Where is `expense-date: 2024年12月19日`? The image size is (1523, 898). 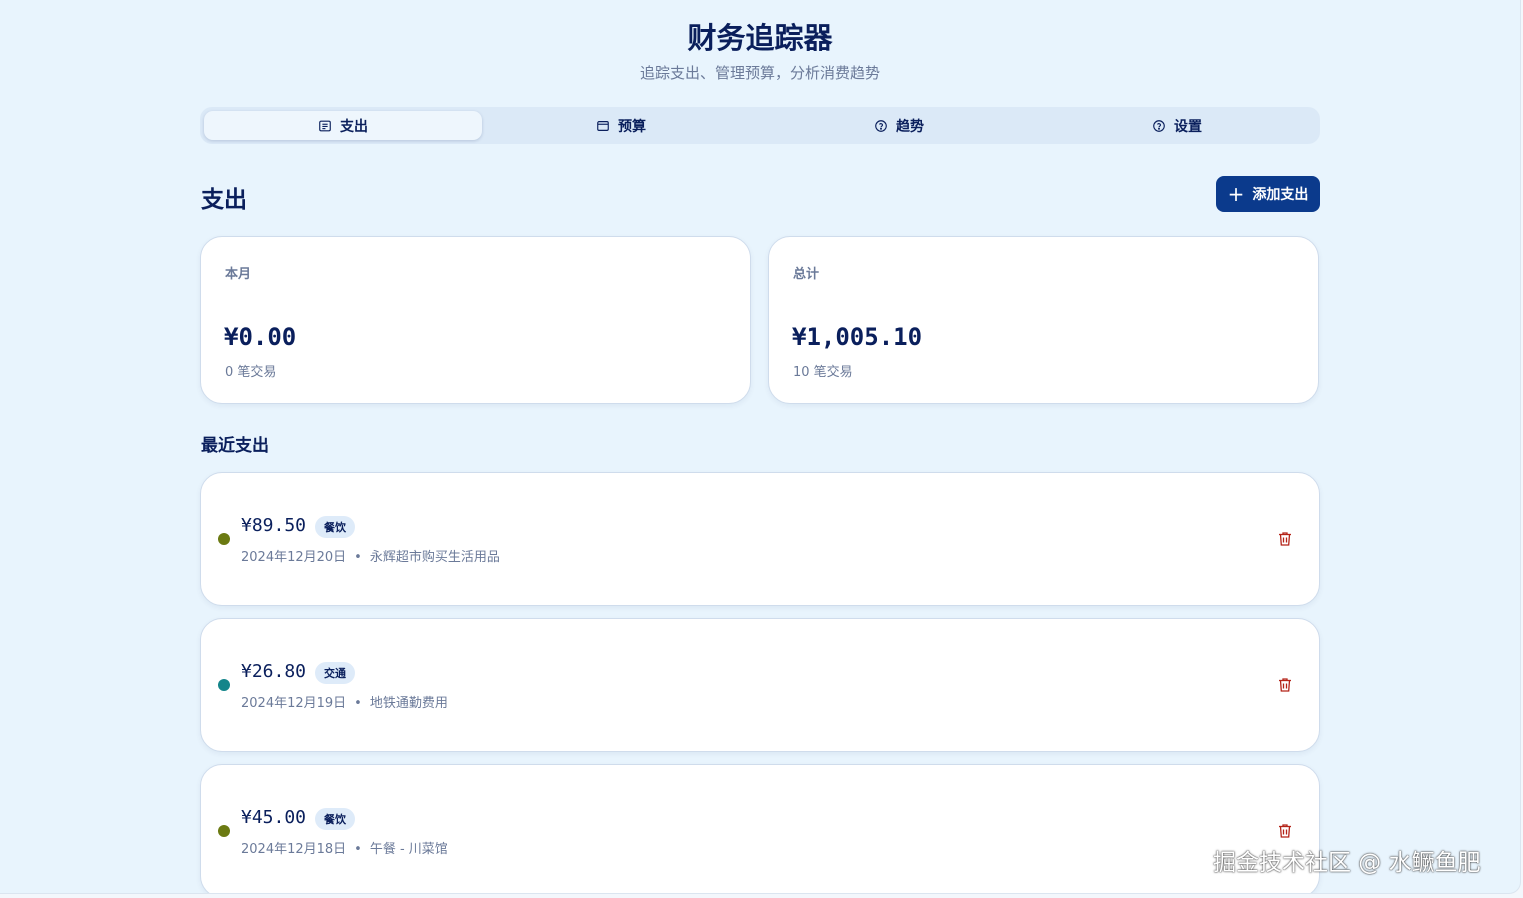 expense-date: 2024年12月19日 is located at coordinates (294, 703).